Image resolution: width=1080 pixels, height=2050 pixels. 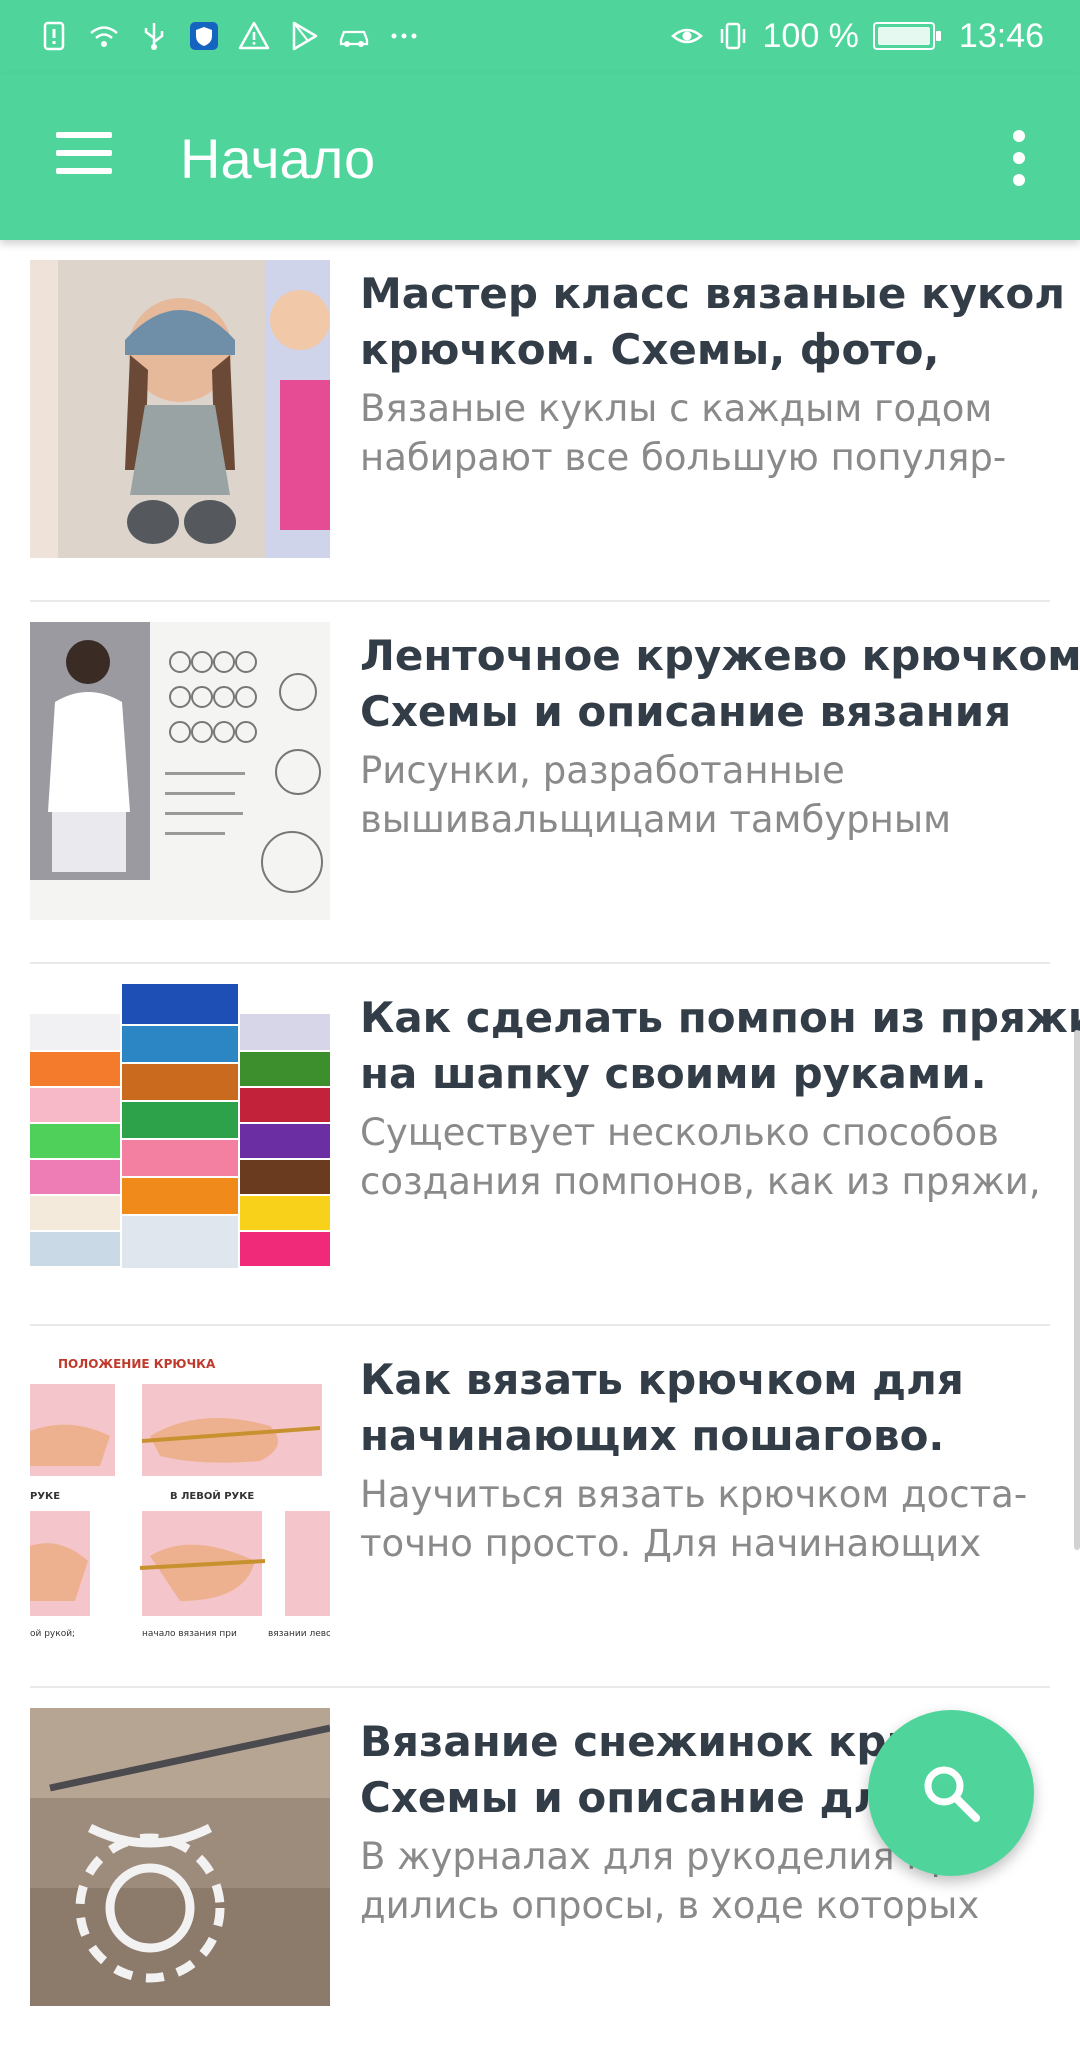 I want to click on scrollbar, so click(x=1077, y=1290).